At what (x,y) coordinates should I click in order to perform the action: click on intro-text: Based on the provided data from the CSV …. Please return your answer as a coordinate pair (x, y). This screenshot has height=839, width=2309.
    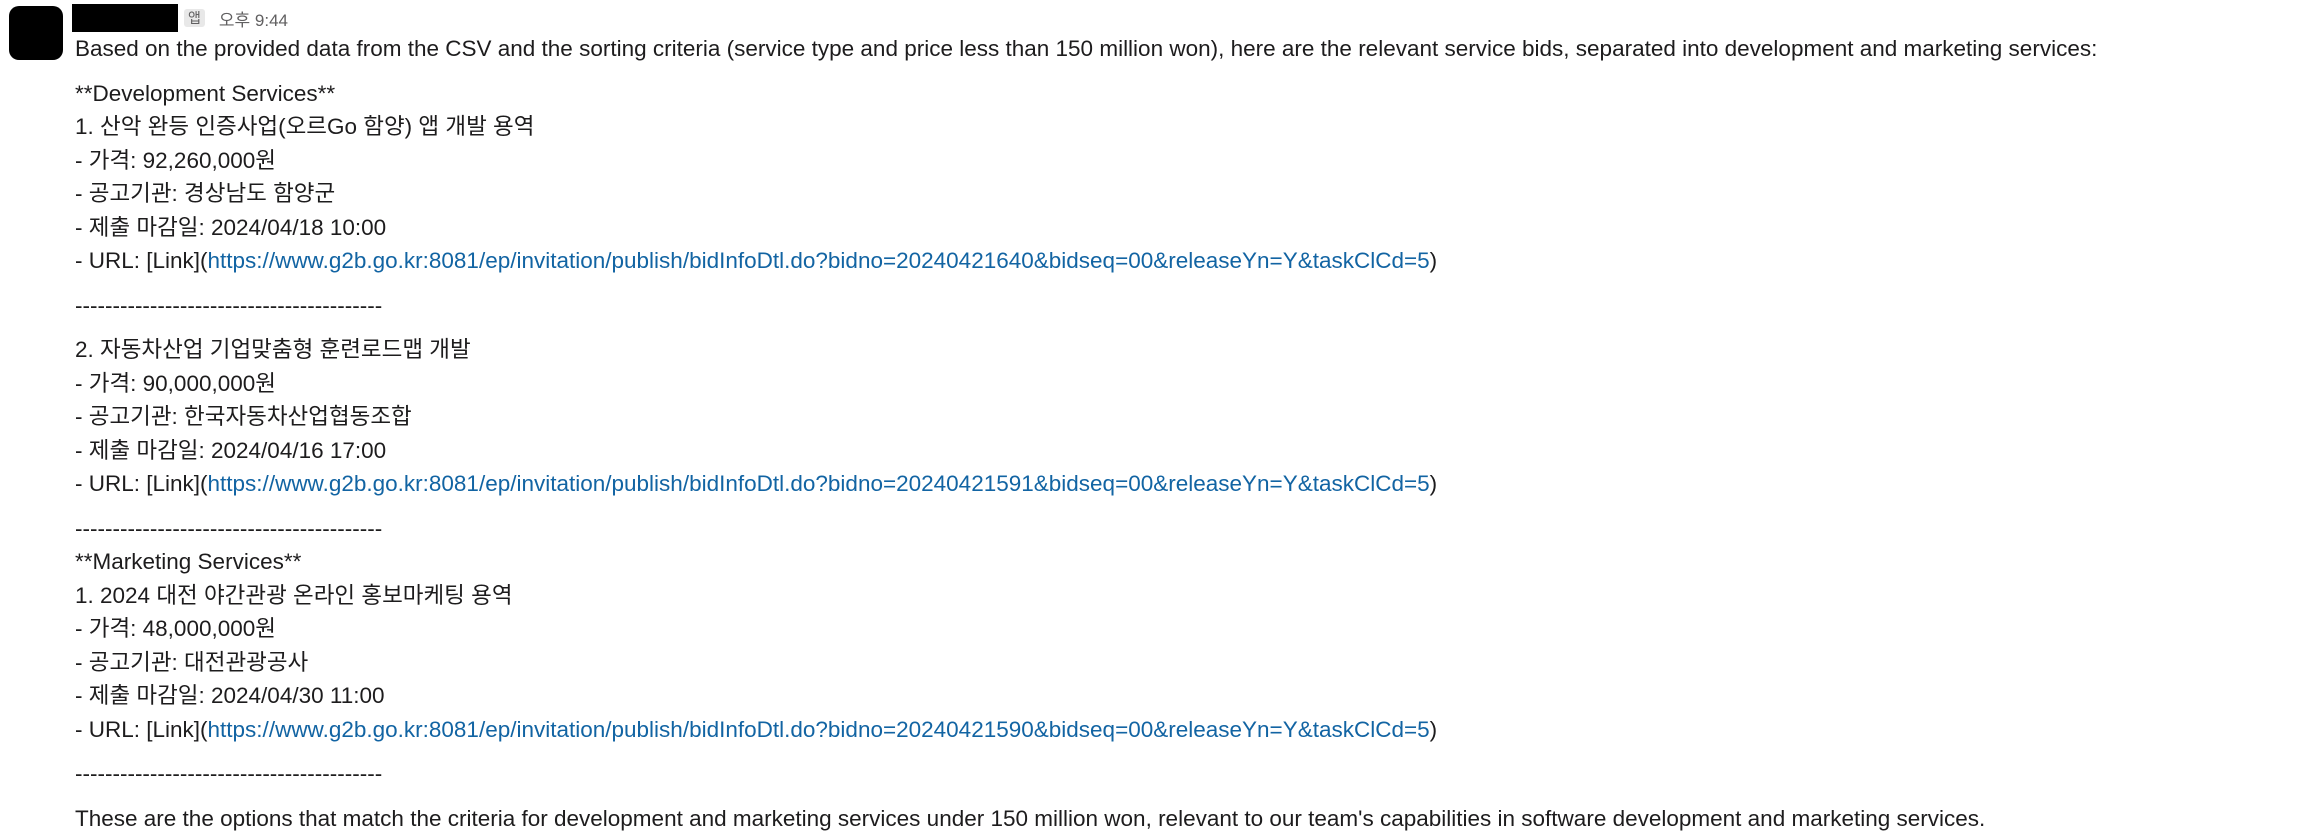
    Looking at the image, I should click on (1086, 48).